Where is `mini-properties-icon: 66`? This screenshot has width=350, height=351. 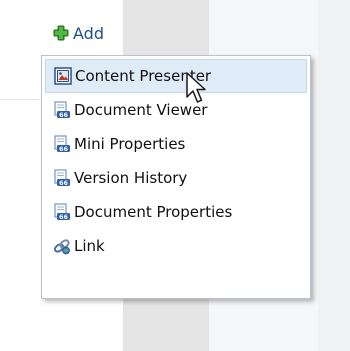
mini-properties-icon: 66 is located at coordinates (62, 144).